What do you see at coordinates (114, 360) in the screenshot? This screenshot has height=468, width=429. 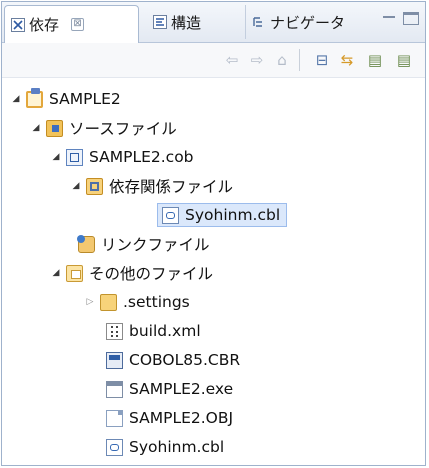 I see `cbr-file-icon` at bounding box center [114, 360].